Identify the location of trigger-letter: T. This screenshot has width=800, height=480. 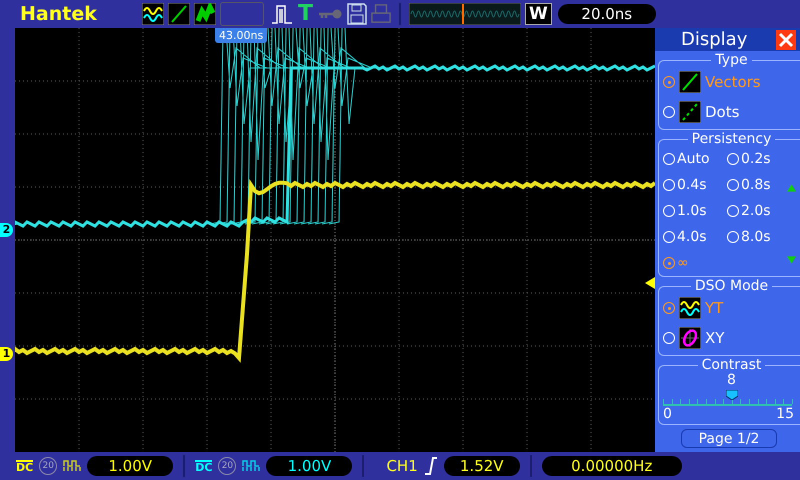
(306, 14).